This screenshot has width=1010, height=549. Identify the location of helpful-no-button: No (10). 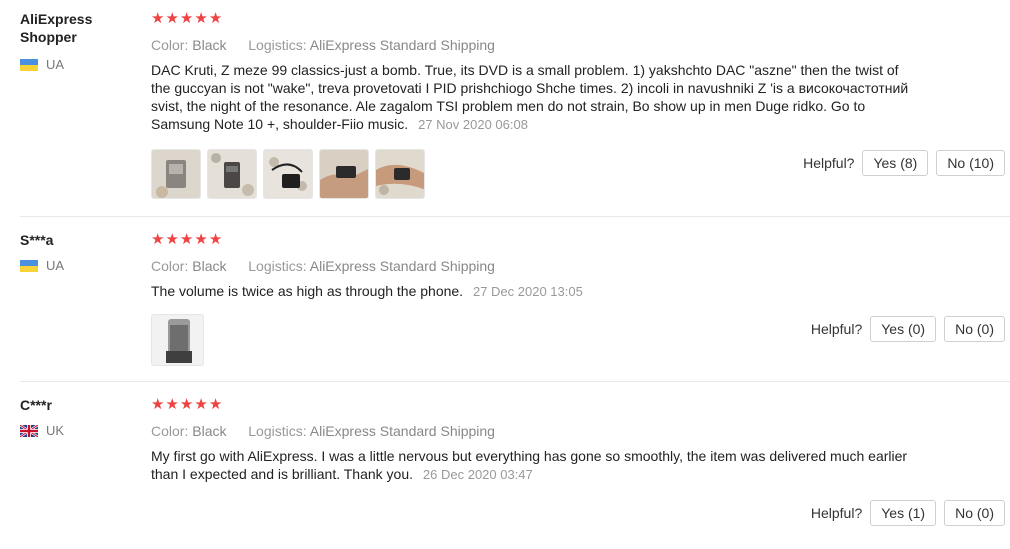
(970, 163).